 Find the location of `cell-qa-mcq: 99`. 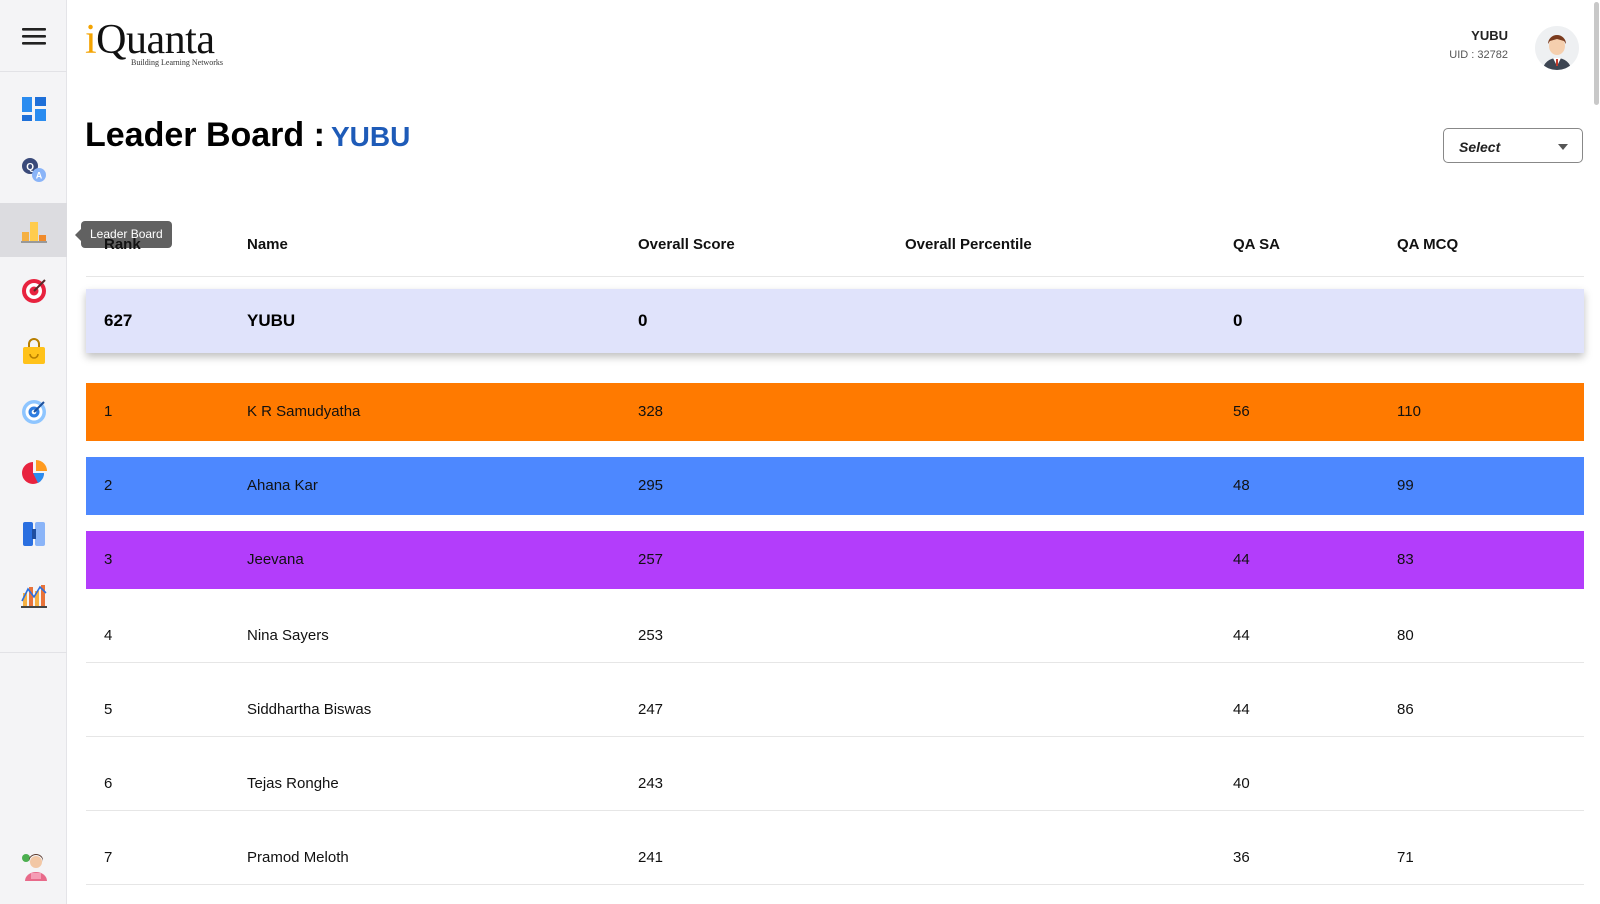

cell-qa-mcq: 99 is located at coordinates (1405, 485).